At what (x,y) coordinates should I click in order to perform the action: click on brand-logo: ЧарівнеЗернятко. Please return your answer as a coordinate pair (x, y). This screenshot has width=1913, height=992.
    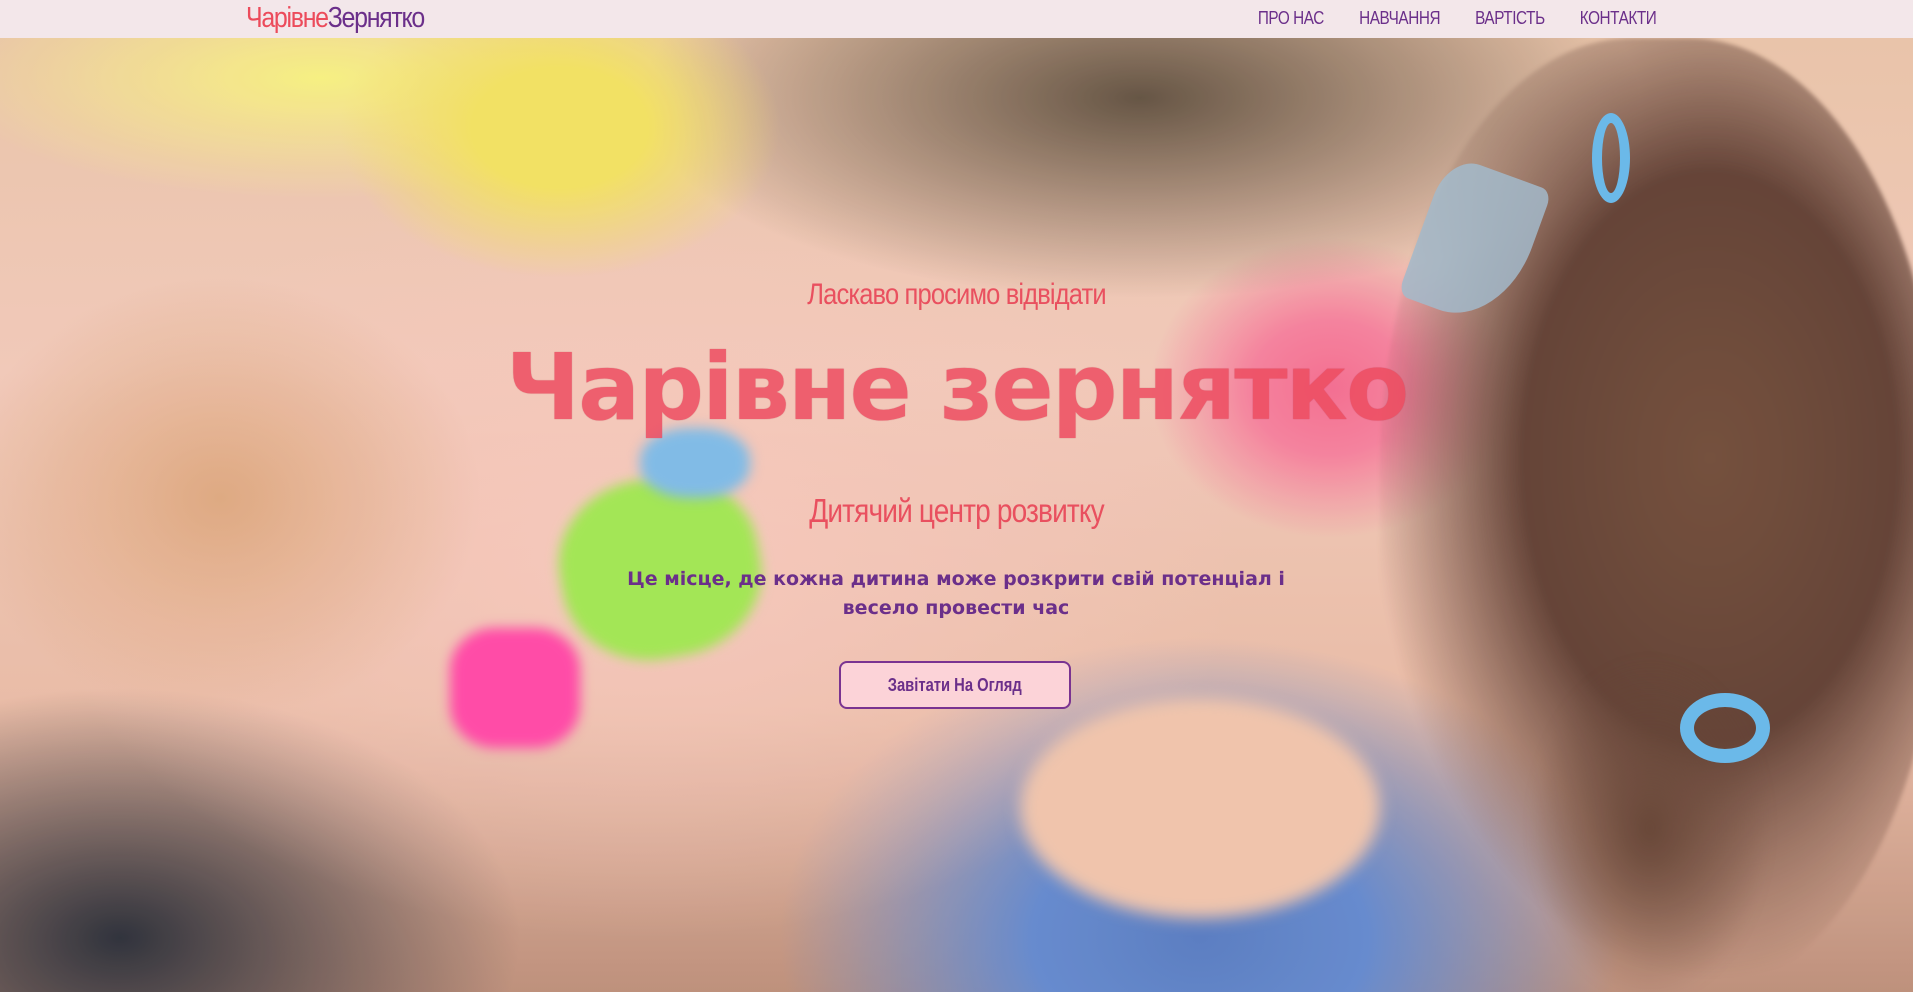
    Looking at the image, I should click on (336, 18).